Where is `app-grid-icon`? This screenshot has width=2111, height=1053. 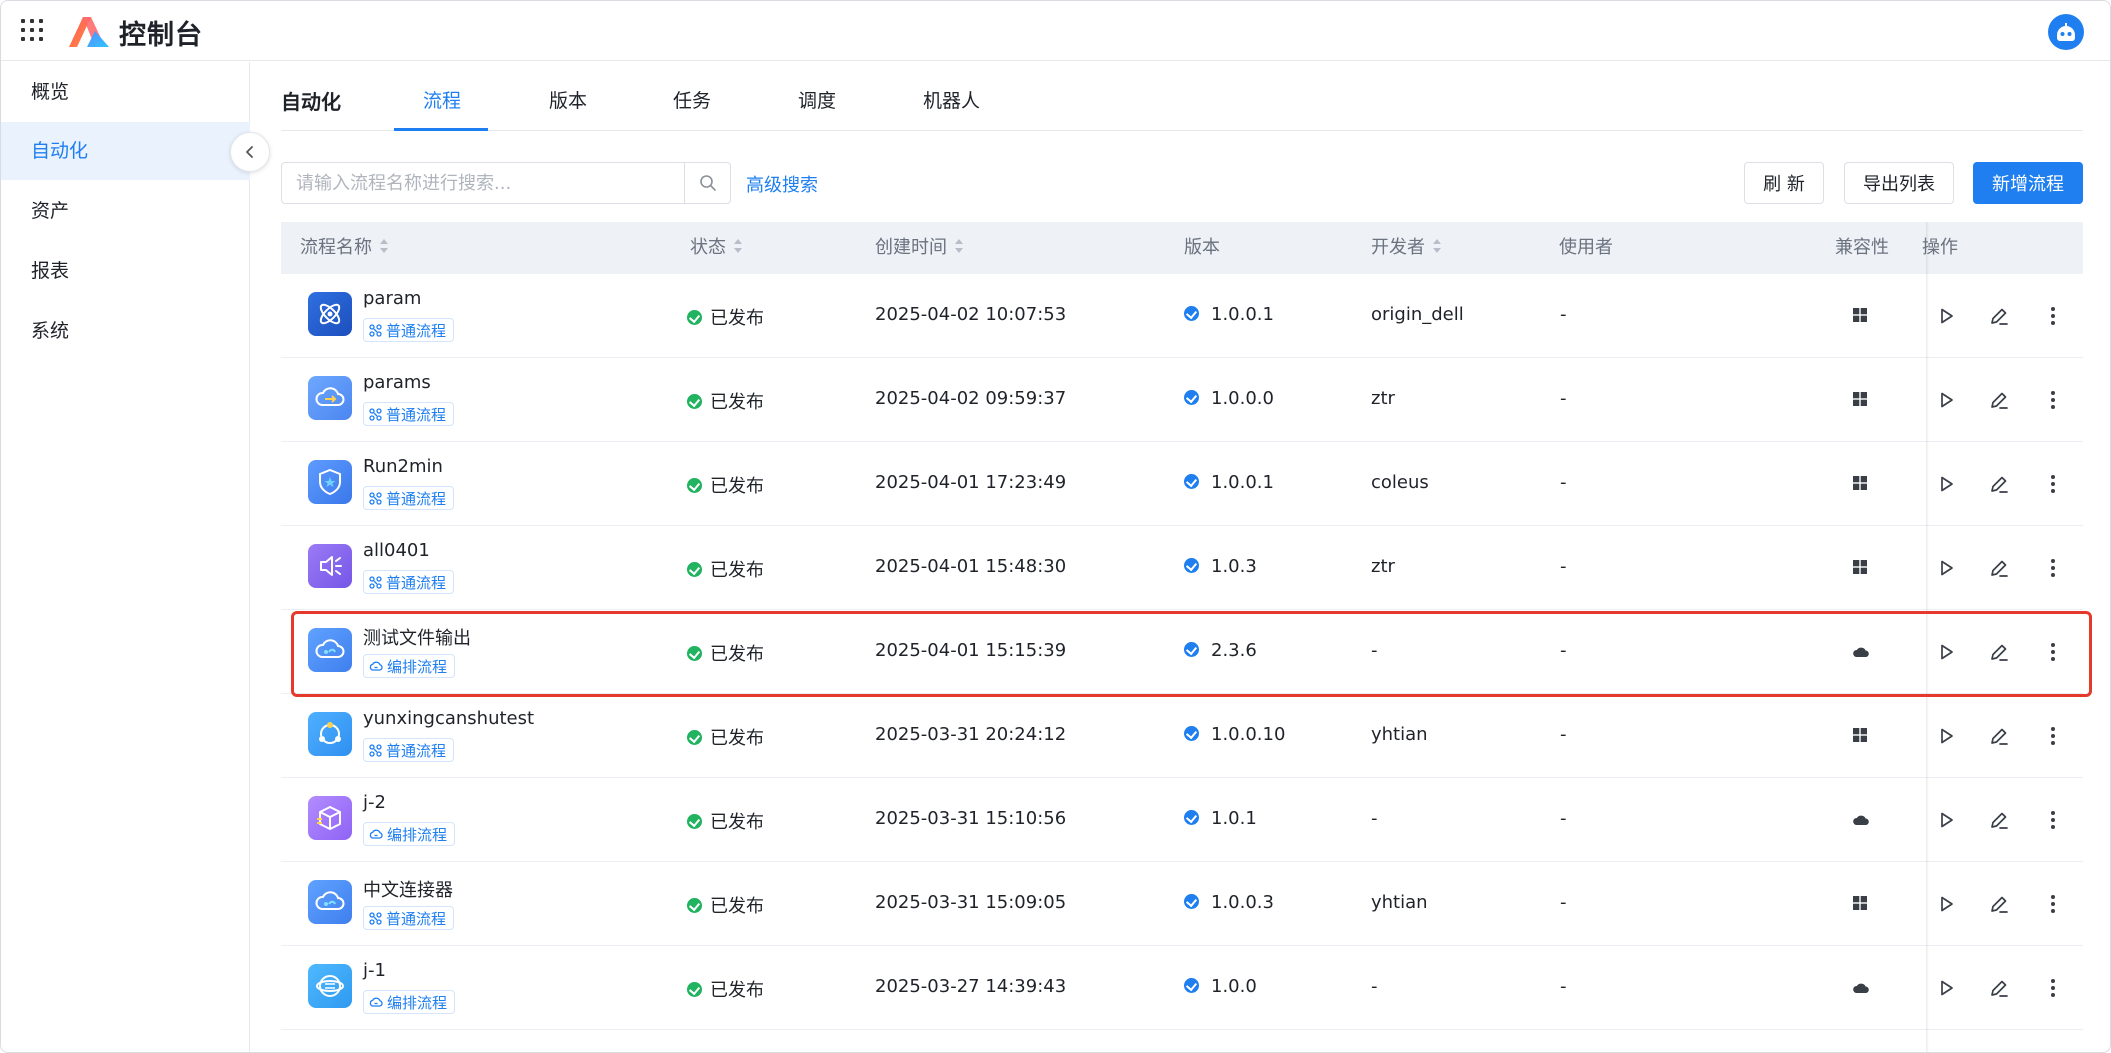
app-grid-icon is located at coordinates (33, 31).